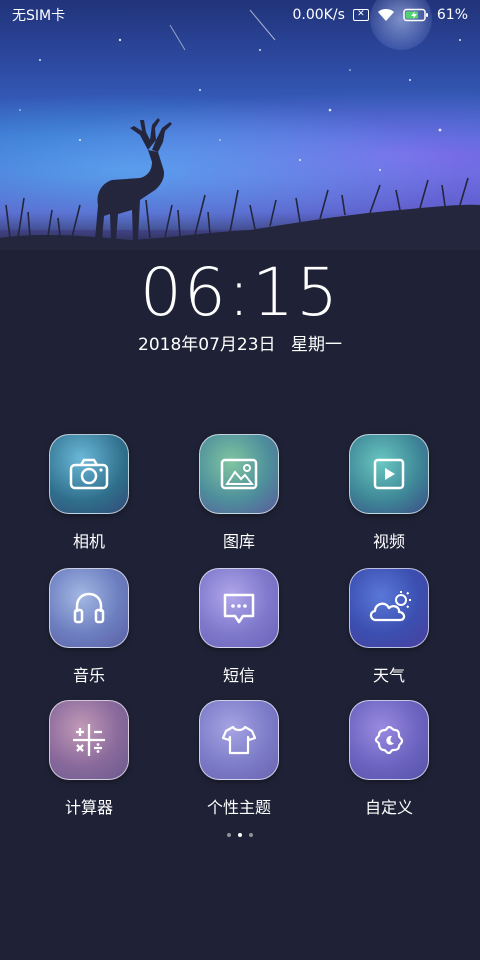  I want to click on status-bar: 无SIM卡 0.00K/s ✕ 61%, so click(240, 15).